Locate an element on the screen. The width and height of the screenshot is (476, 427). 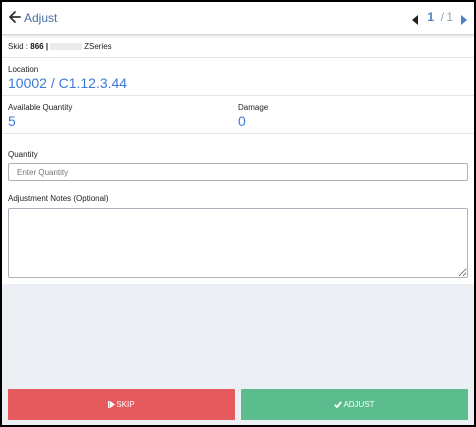
pager-total: 1 is located at coordinates (449, 17).